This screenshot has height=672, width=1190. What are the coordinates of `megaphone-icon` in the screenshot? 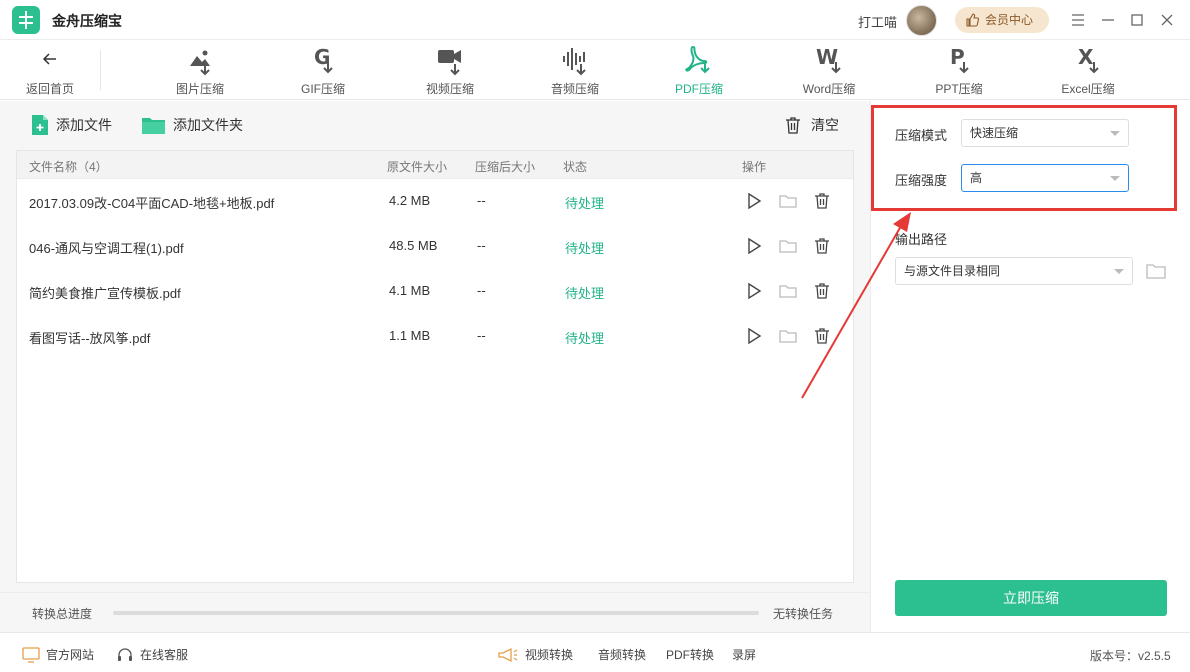 It's located at (508, 654).